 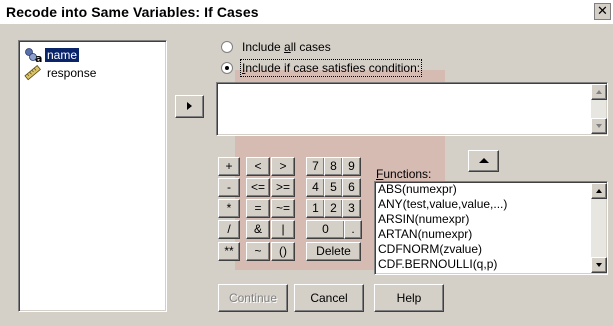 I want to click on help-button: Help, so click(x=409, y=298).